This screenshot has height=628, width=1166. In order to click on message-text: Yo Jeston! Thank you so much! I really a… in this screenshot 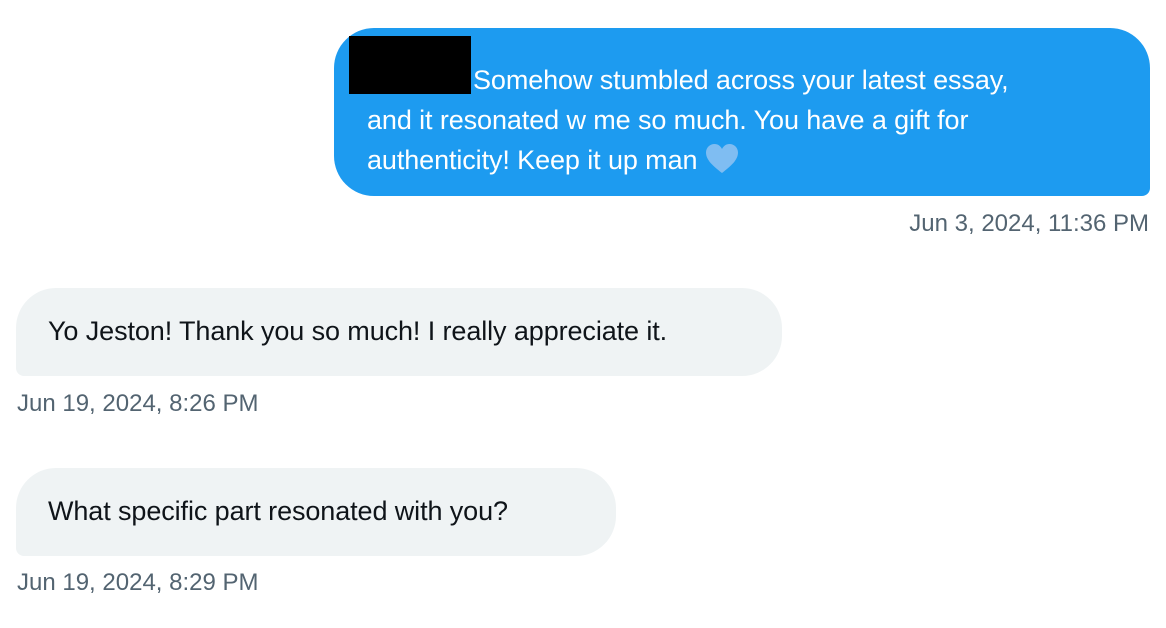, I will do `click(358, 331)`.